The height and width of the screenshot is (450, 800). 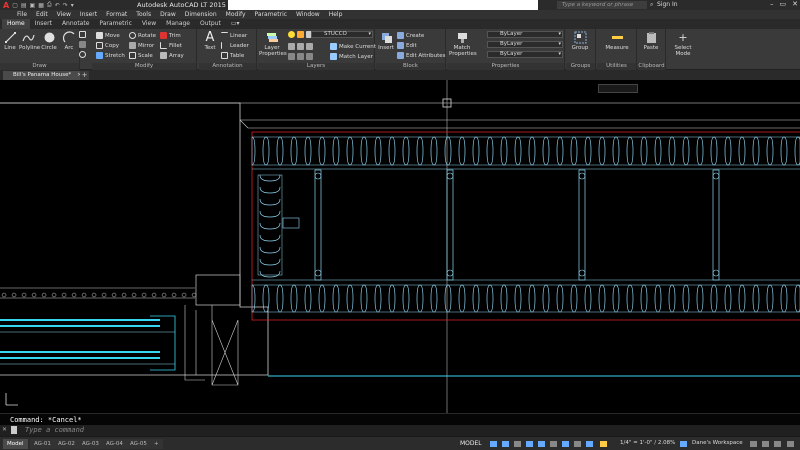 What do you see at coordinates (683, 444) in the screenshot?
I see `workspace-icon` at bounding box center [683, 444].